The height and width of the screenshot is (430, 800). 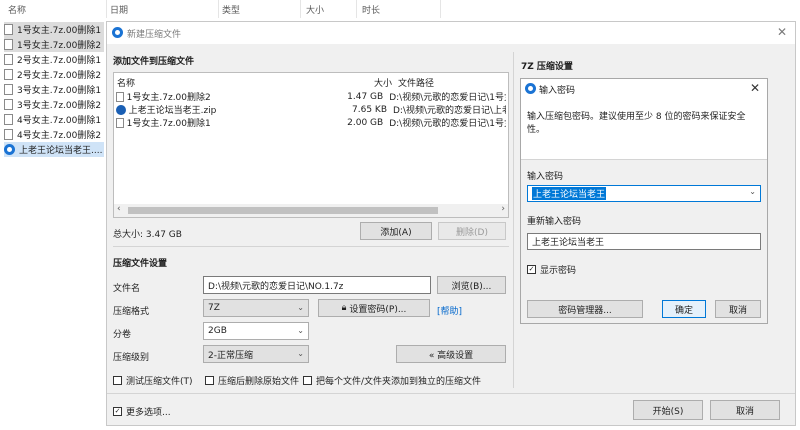 I want to click on advanced-settings-button: « 高级设置, so click(x=451, y=354).